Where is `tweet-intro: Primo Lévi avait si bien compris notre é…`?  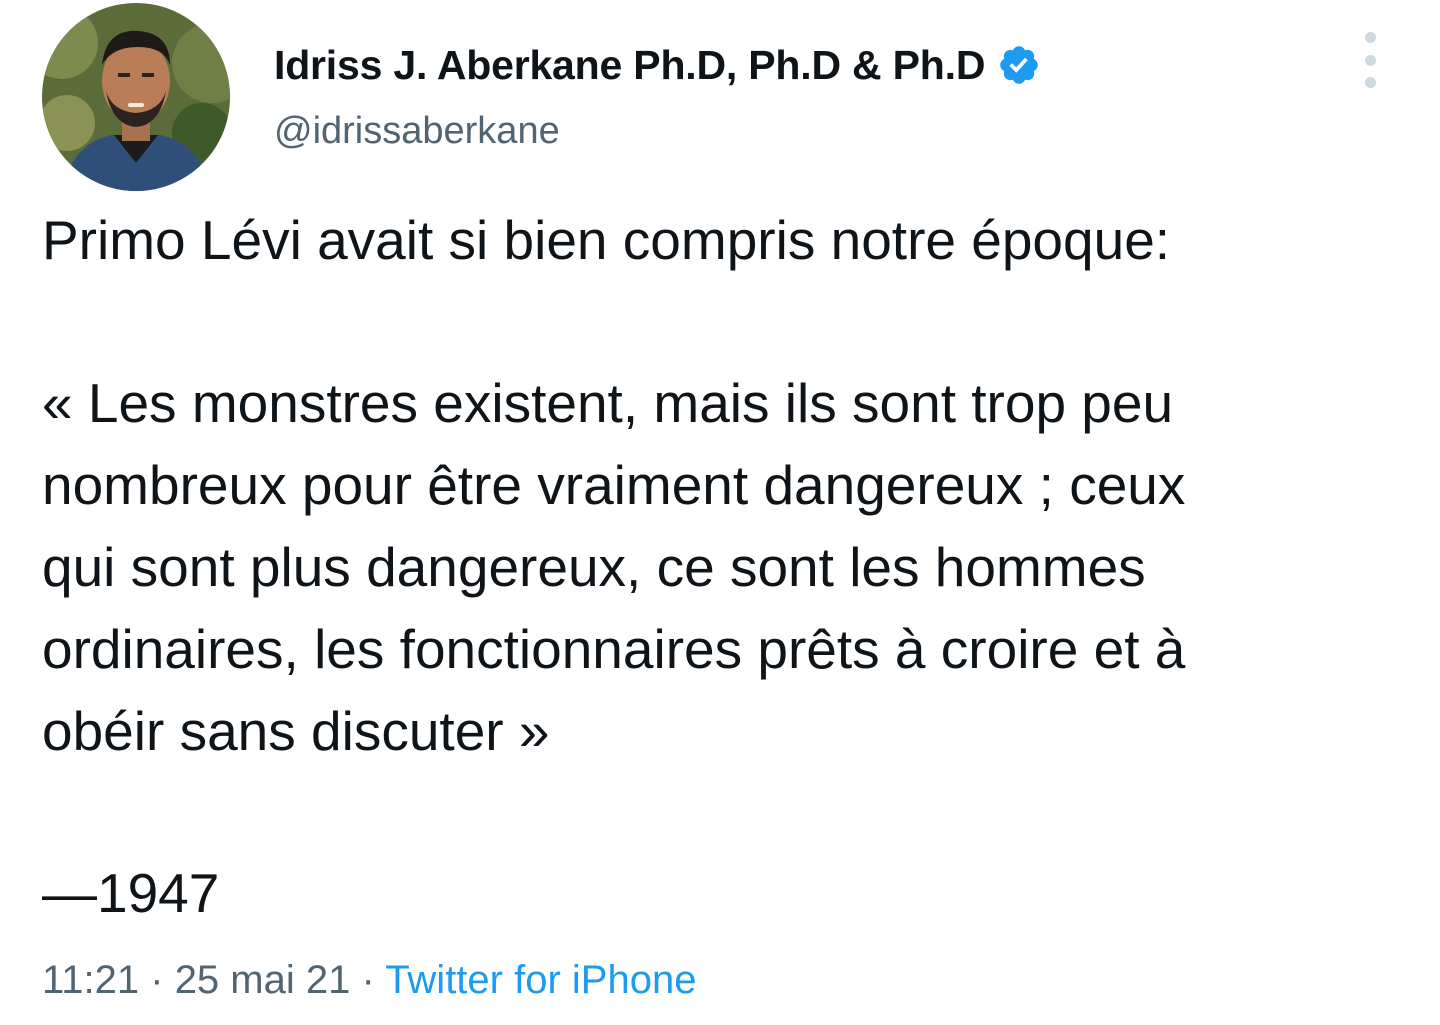
tweet-intro: Primo Lévi avait si bien compris notre é… is located at coordinates (727, 240).